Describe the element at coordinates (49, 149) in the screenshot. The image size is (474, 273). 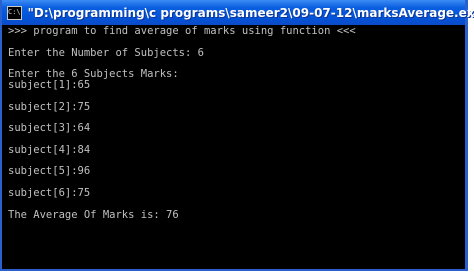
I see `console-line: subject[4]:84` at that location.